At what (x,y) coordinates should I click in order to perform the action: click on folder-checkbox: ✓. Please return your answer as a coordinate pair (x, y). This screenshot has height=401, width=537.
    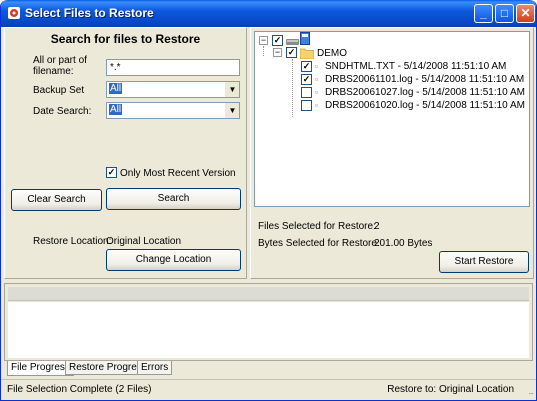
    Looking at the image, I should click on (291, 52).